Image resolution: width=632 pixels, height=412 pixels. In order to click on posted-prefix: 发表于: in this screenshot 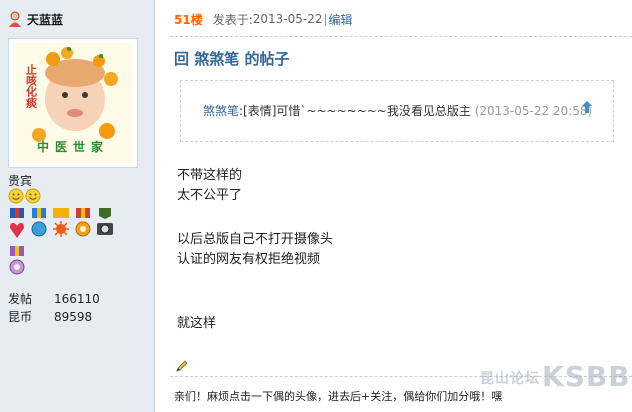, I will do `click(232, 19)`.